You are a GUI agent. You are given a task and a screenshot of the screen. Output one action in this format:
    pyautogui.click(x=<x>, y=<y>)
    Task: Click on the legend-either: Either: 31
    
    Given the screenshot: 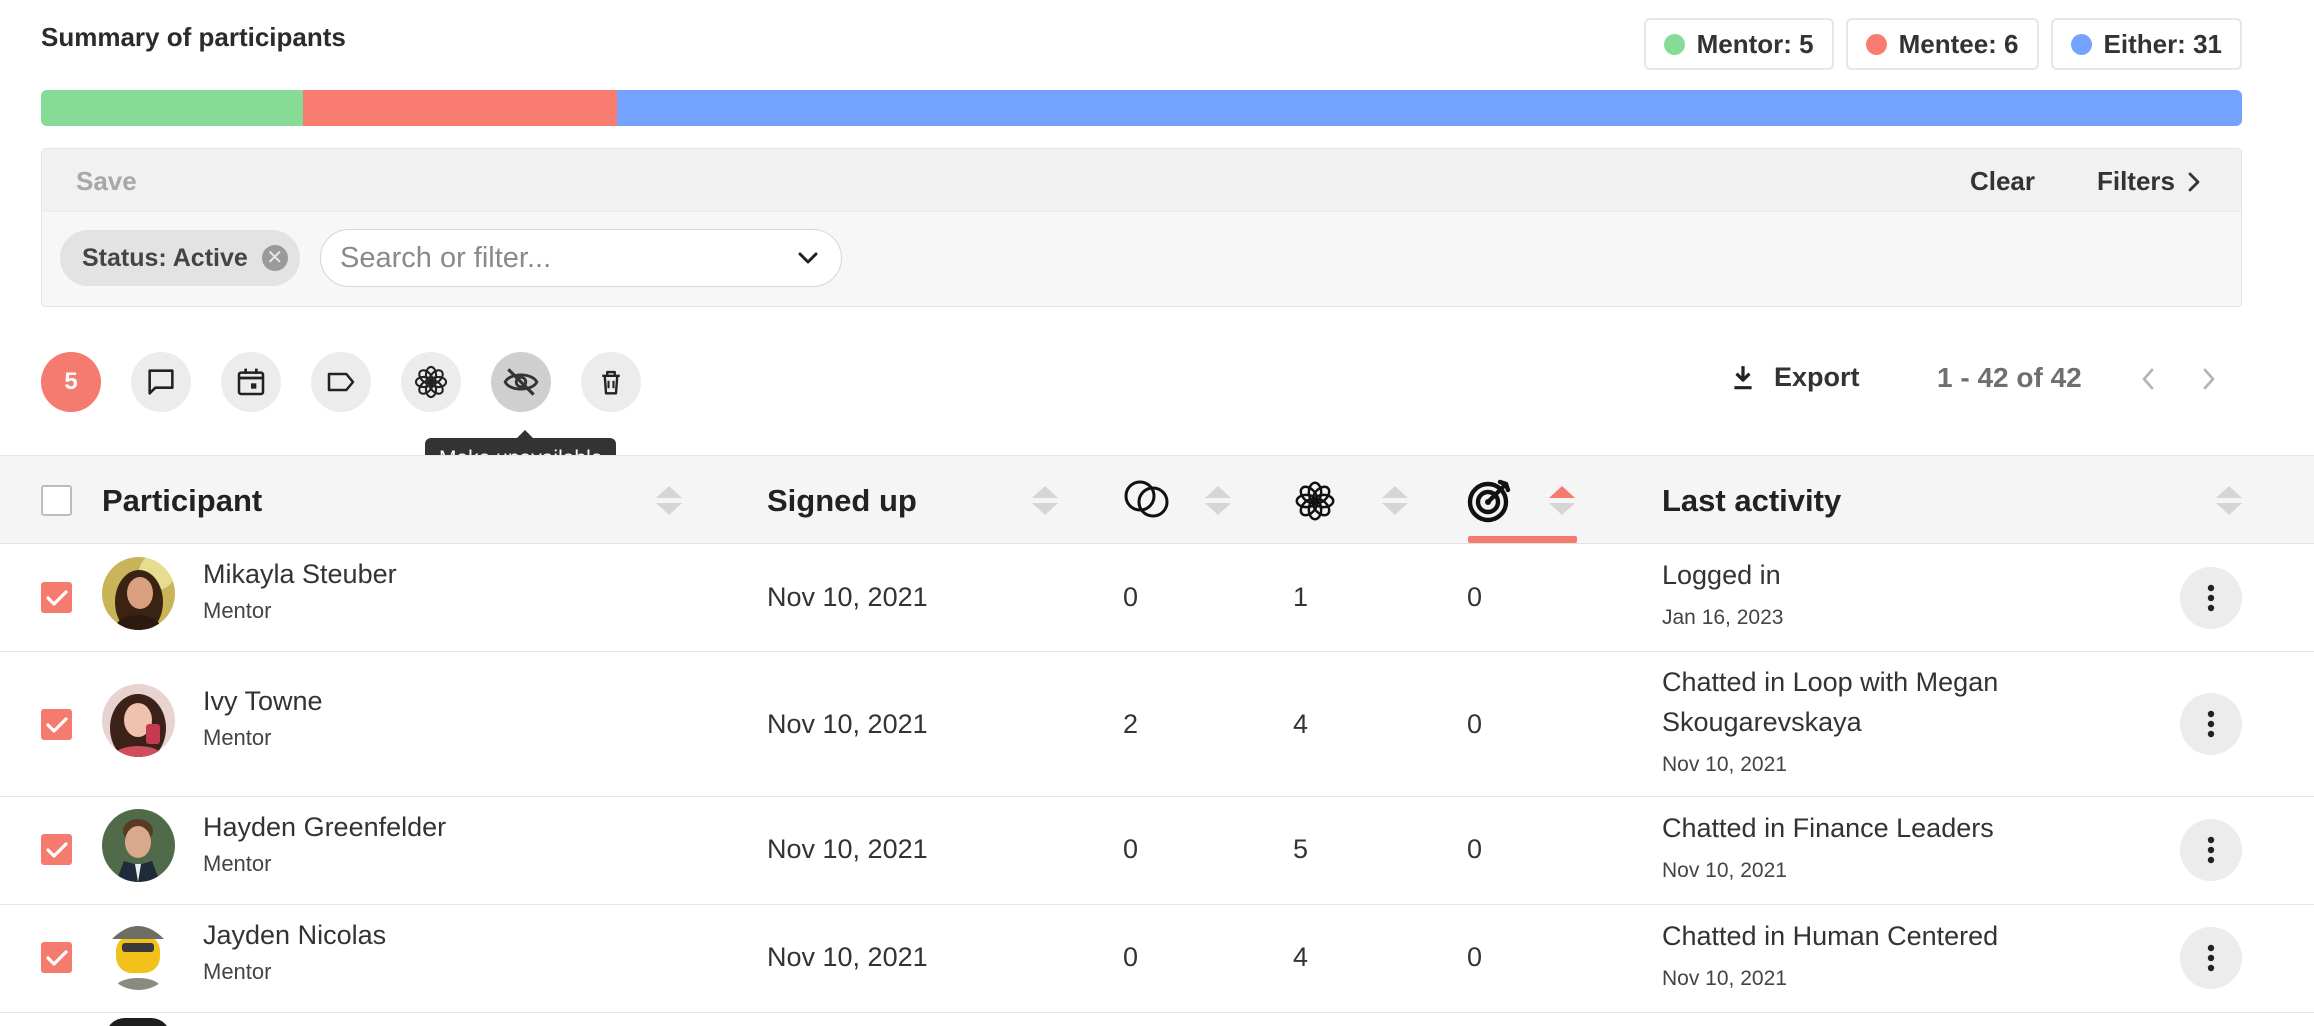 What is the action you would take?
    pyautogui.click(x=2146, y=44)
    